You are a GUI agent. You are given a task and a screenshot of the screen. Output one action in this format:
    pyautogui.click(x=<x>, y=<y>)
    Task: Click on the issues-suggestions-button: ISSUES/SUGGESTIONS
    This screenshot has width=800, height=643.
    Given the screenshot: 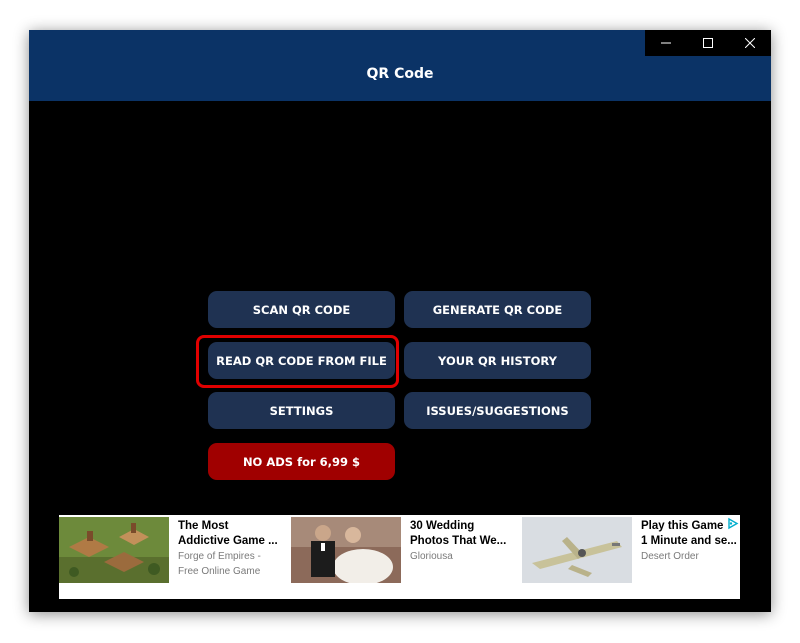 What is the action you would take?
    pyautogui.click(x=497, y=410)
    